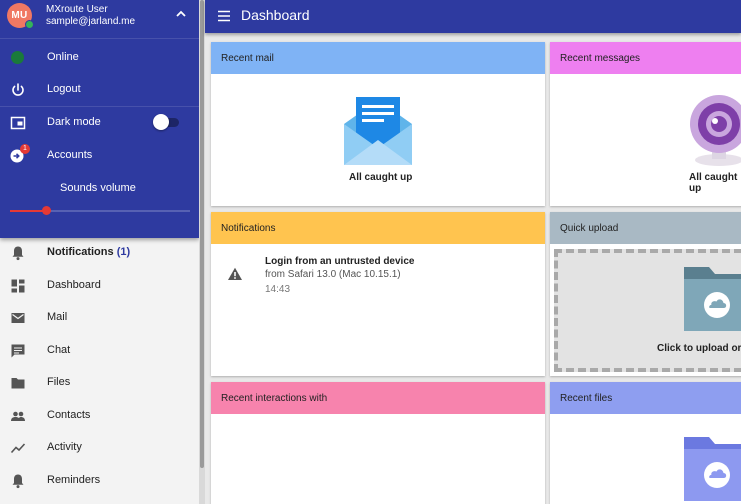 Image resolution: width=741 pixels, height=504 pixels. What do you see at coordinates (17, 57) in the screenshot?
I see `online-status-icon` at bounding box center [17, 57].